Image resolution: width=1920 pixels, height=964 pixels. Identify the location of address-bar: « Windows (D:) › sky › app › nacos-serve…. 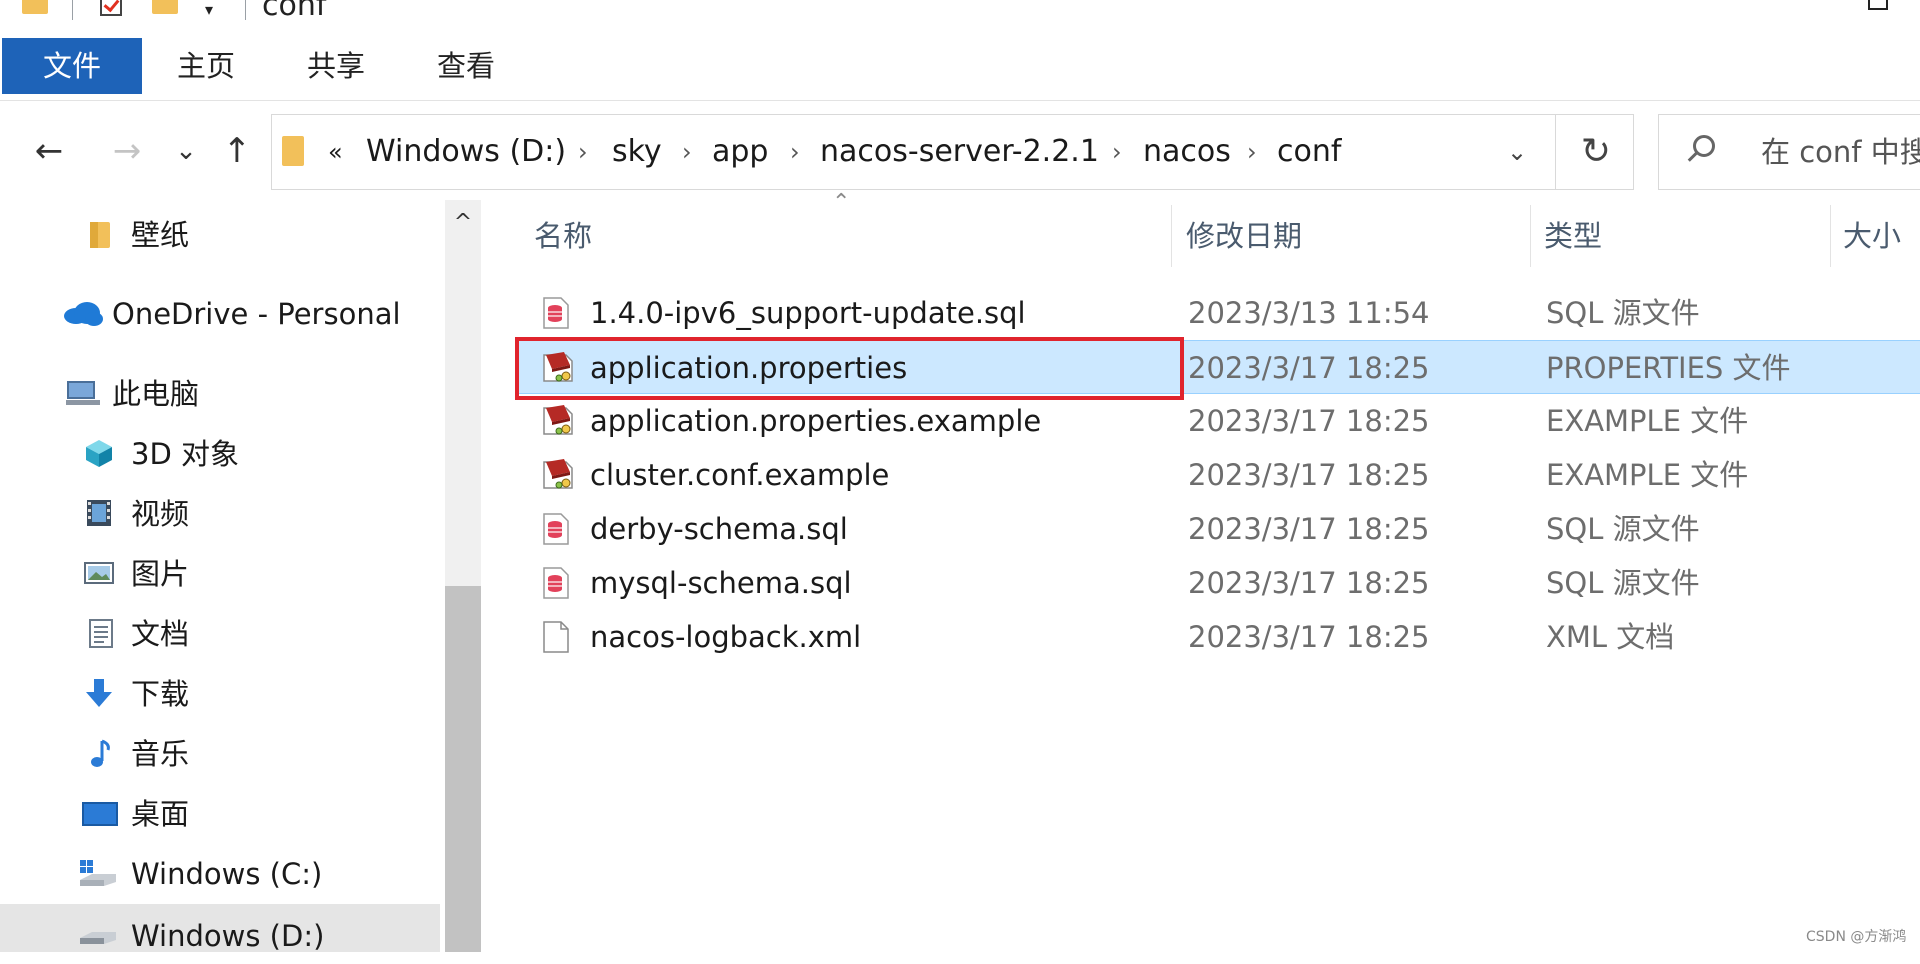
(952, 152).